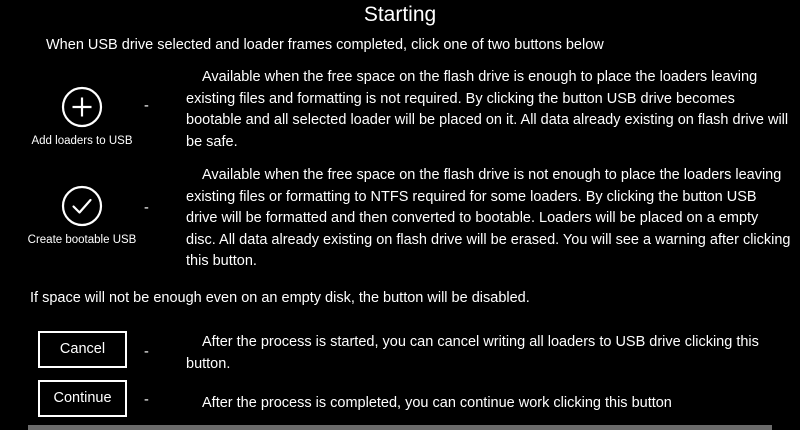  I want to click on add-loaders-action: Add loaders to USB, so click(82, 117).